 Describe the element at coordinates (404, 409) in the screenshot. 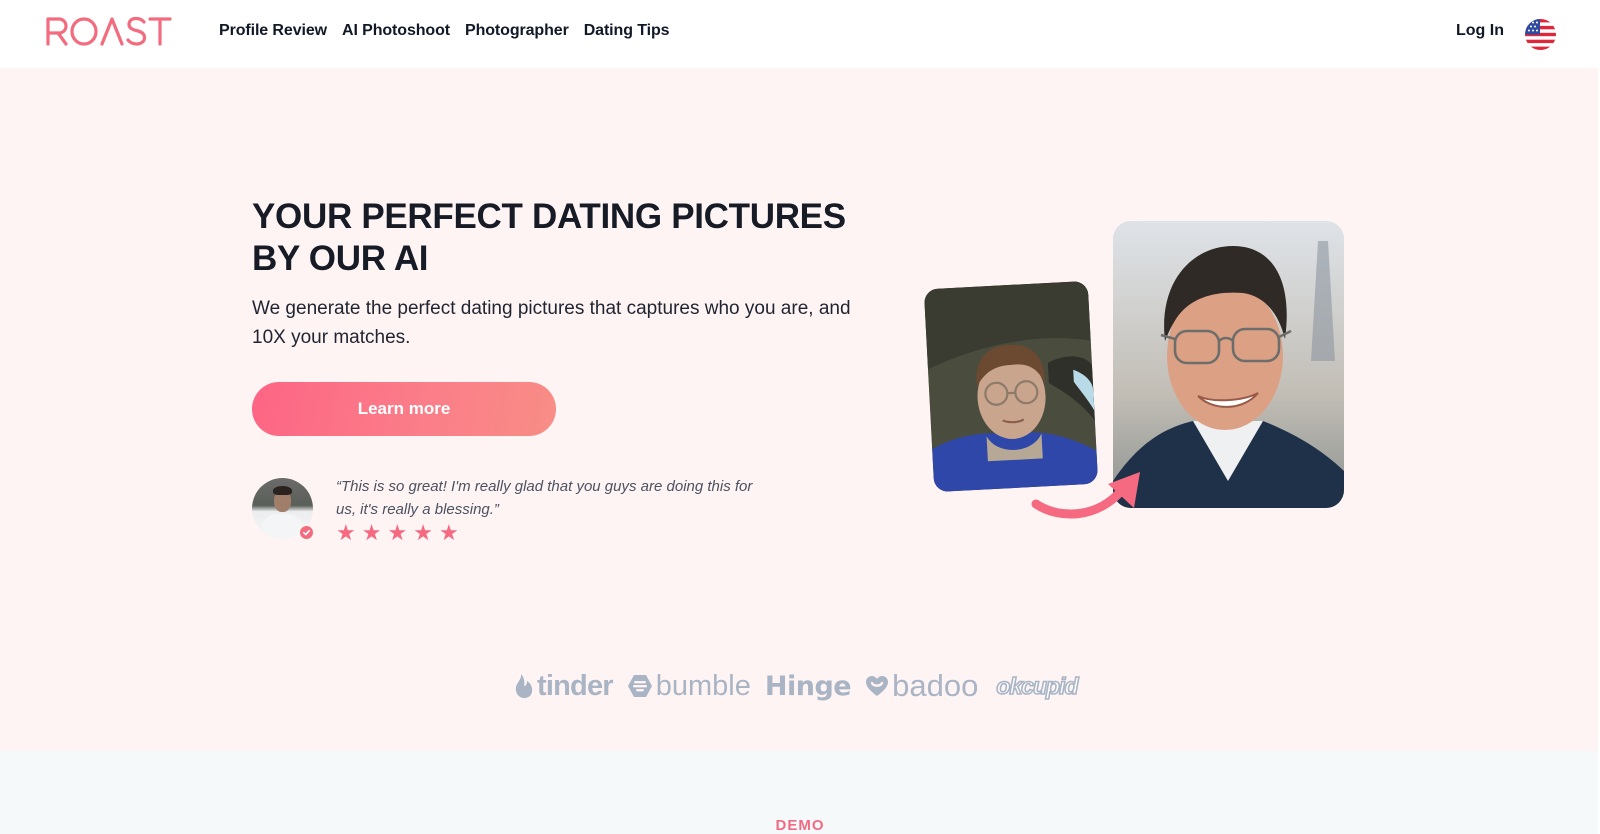

I see `learn-more-button: Learn more` at that location.